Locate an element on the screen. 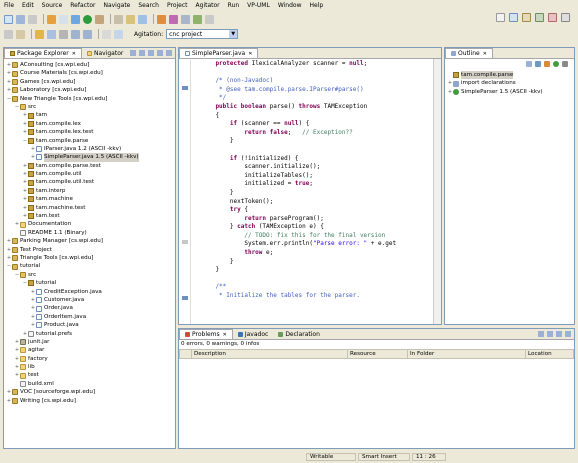 Image resolution: width=578 pixels, height=463 pixels. resource-perspective-icon is located at coordinates (565, 17).